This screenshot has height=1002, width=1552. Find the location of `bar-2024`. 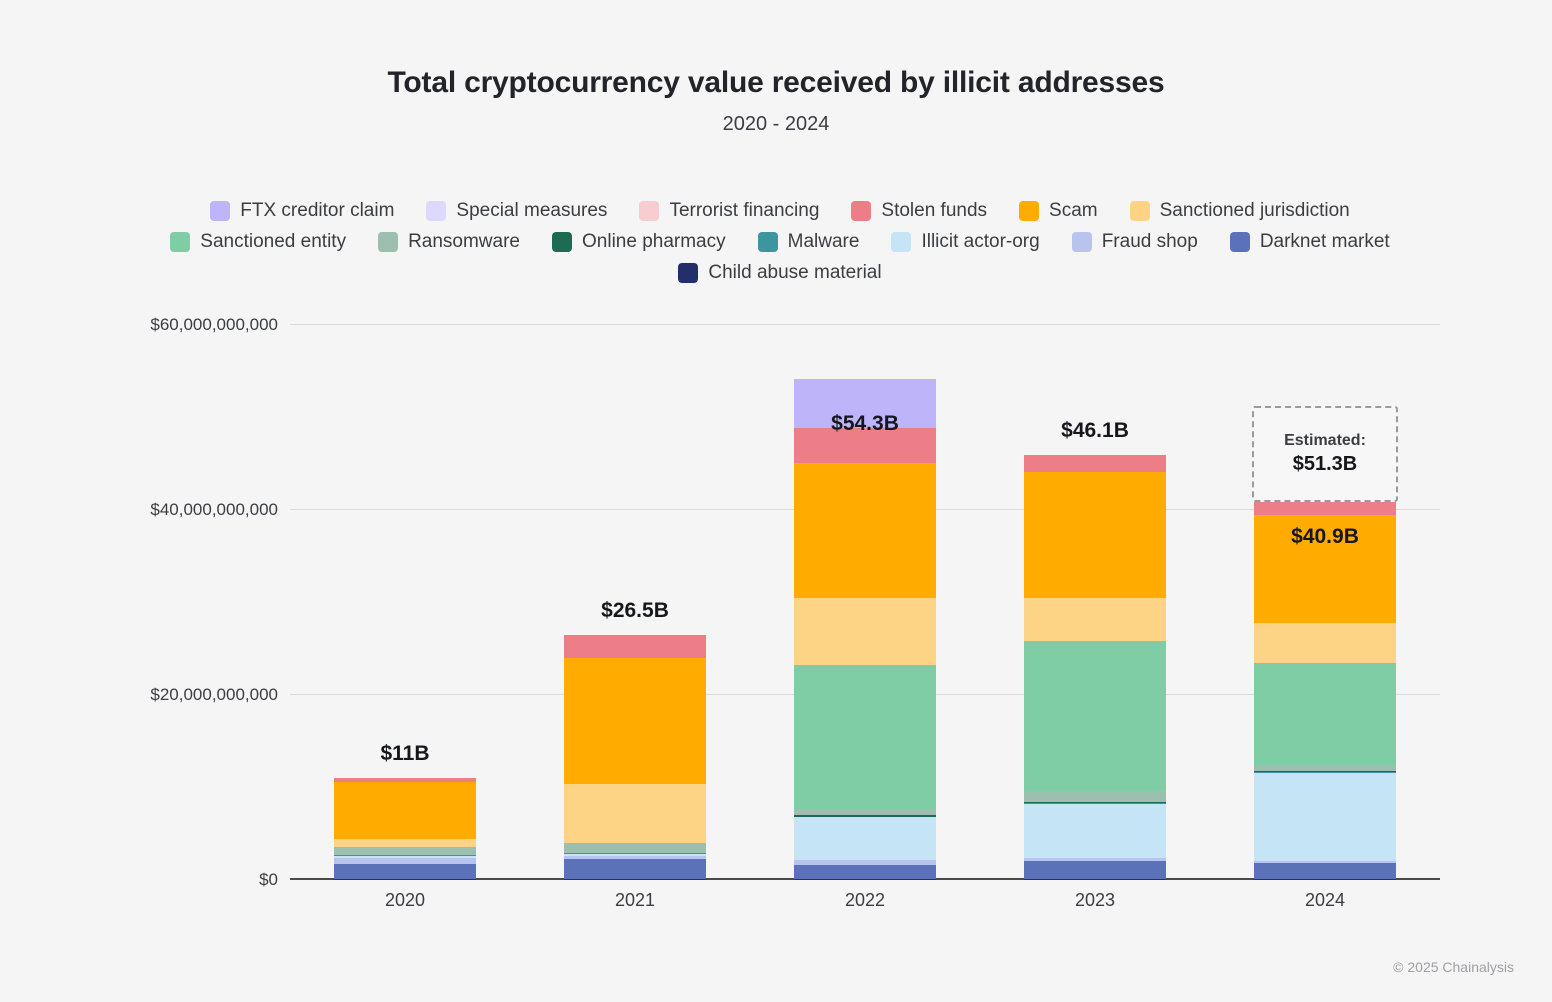

bar-2024 is located at coordinates (1325, 690).